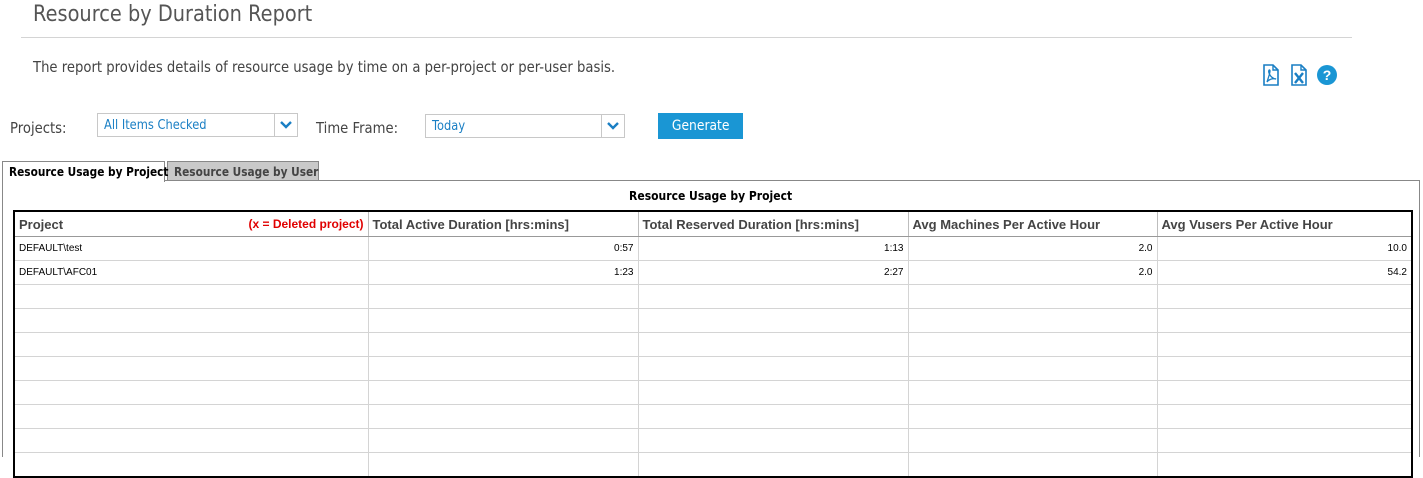 The width and height of the screenshot is (1423, 478). I want to click on title-divider, so click(686, 37).